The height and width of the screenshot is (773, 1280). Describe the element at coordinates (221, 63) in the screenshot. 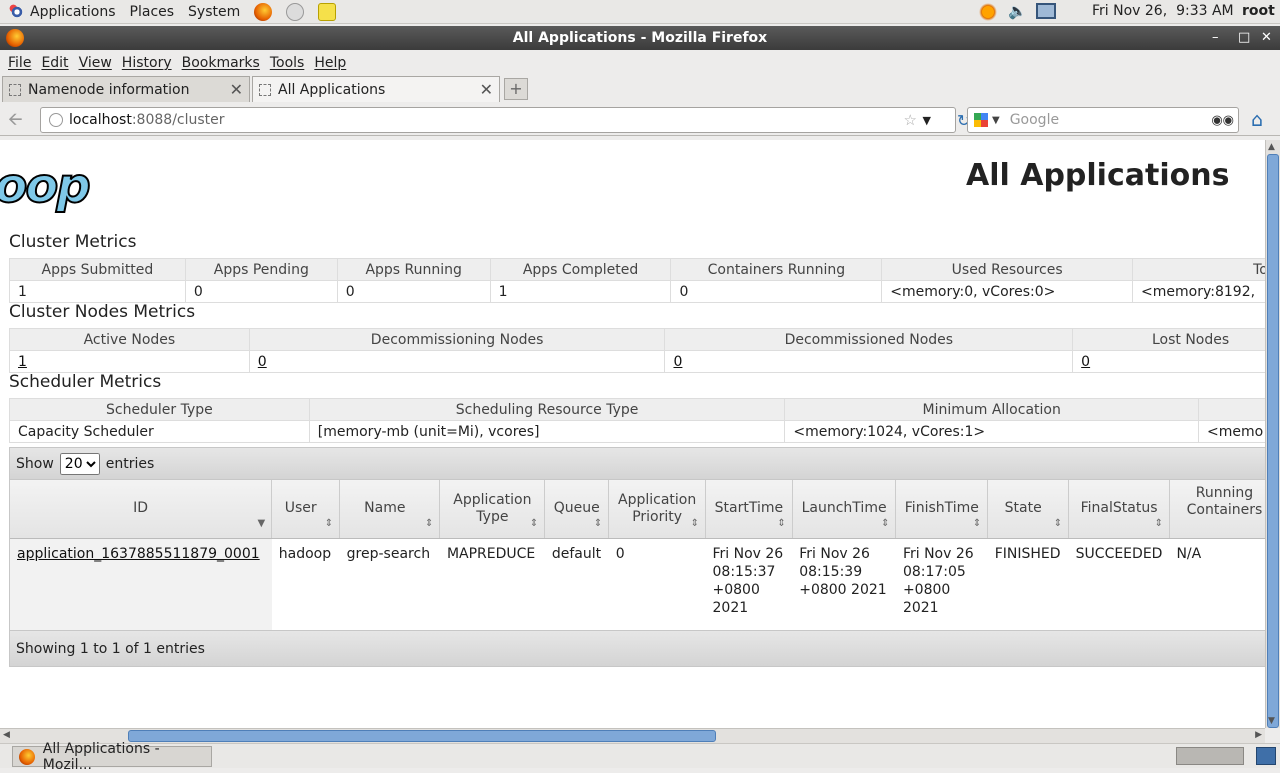

I see `menu-bookmarks: Bookmarks` at that location.